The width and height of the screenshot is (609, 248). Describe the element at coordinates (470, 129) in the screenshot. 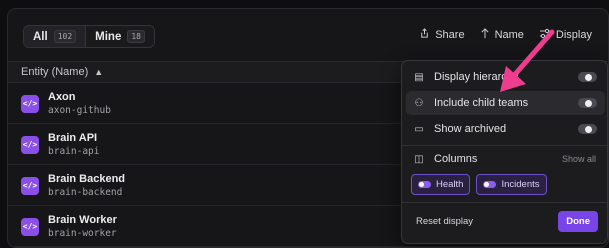

I see `menu-item-label: Show archived` at that location.